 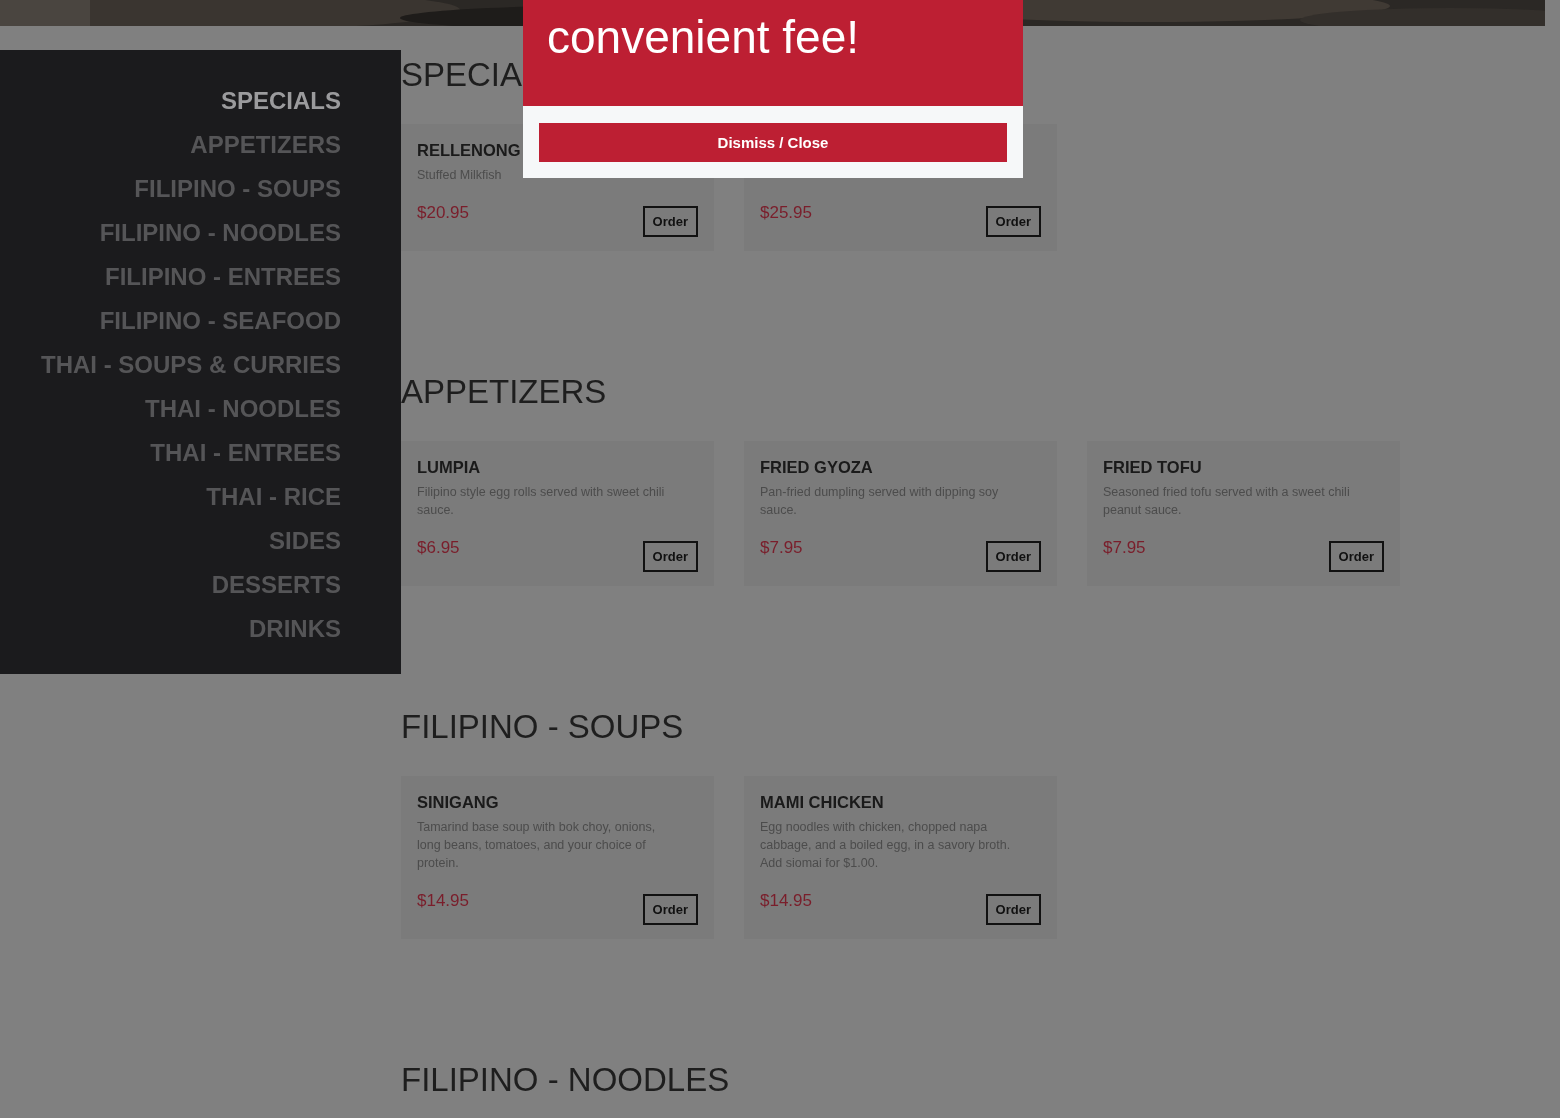 What do you see at coordinates (566, 1080) in the screenshot?
I see `section-heading: FILIPINO - NOODLES` at bounding box center [566, 1080].